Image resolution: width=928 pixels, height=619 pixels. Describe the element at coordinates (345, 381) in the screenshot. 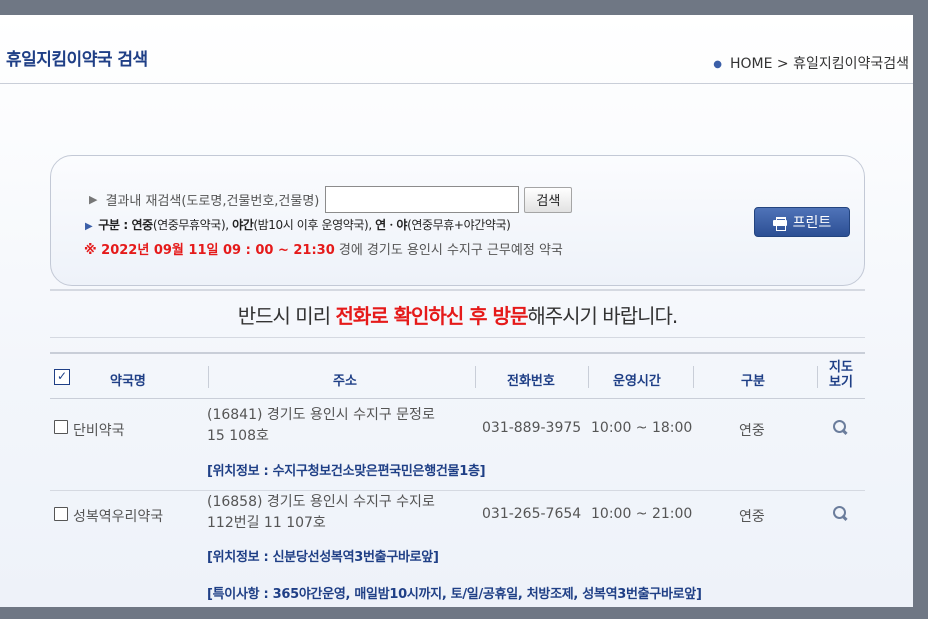

I see `header-address: 주소` at that location.